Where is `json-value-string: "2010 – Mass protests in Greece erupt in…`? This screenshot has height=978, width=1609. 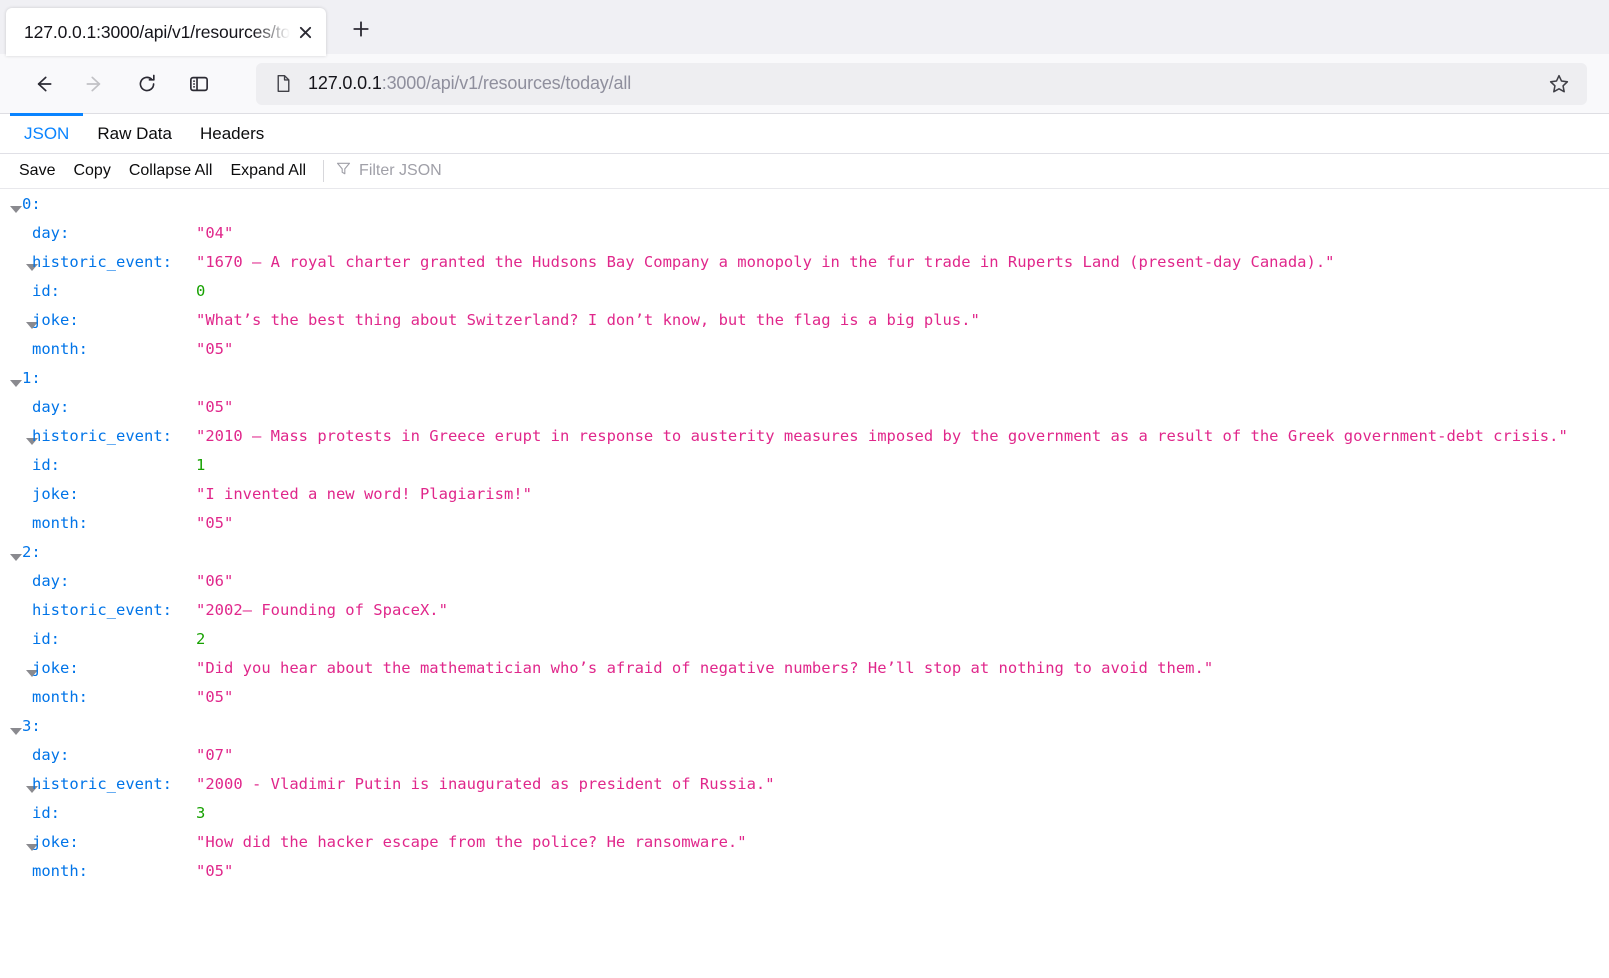
json-value-string: "2010 – Mass protests in Greece erupt in… is located at coordinates (882, 436).